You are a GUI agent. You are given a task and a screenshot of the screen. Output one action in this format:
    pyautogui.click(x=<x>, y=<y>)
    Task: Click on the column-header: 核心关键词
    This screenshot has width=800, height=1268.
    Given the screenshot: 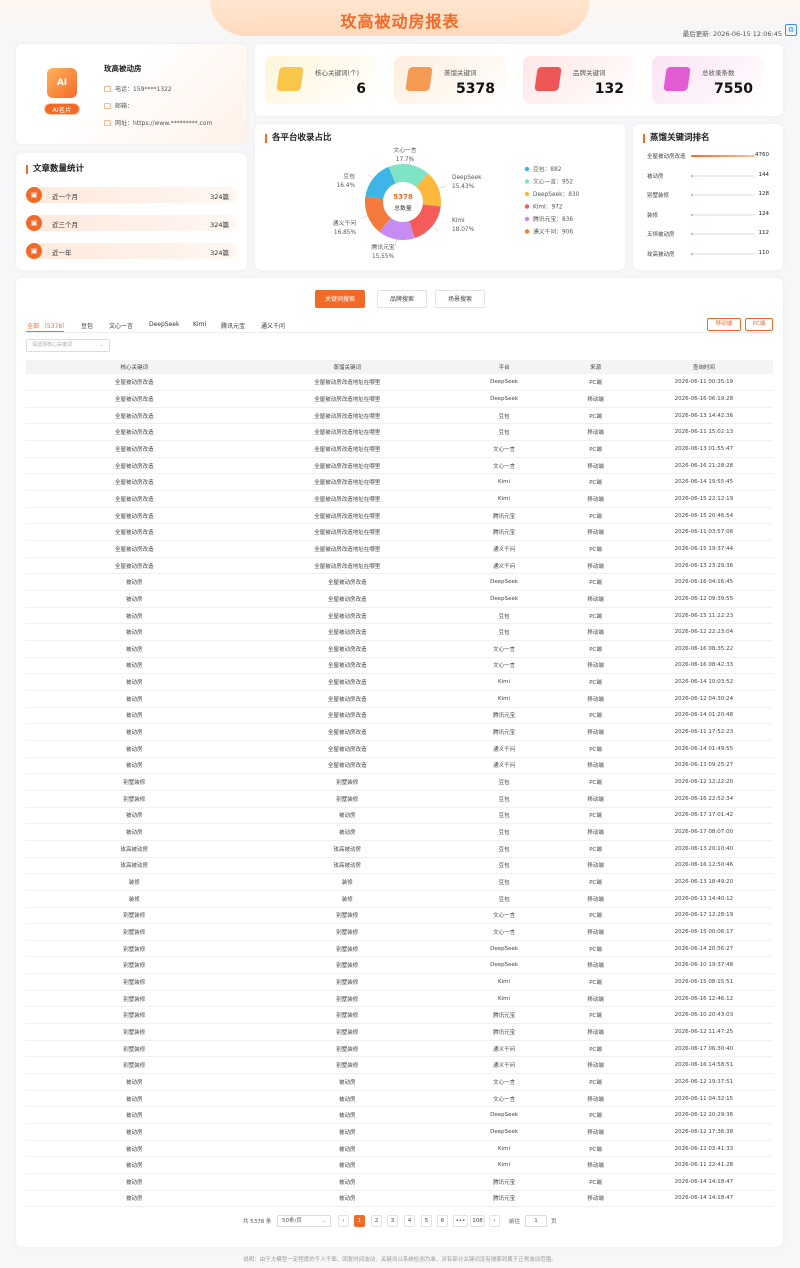 What is the action you would take?
    pyautogui.click(x=134, y=367)
    